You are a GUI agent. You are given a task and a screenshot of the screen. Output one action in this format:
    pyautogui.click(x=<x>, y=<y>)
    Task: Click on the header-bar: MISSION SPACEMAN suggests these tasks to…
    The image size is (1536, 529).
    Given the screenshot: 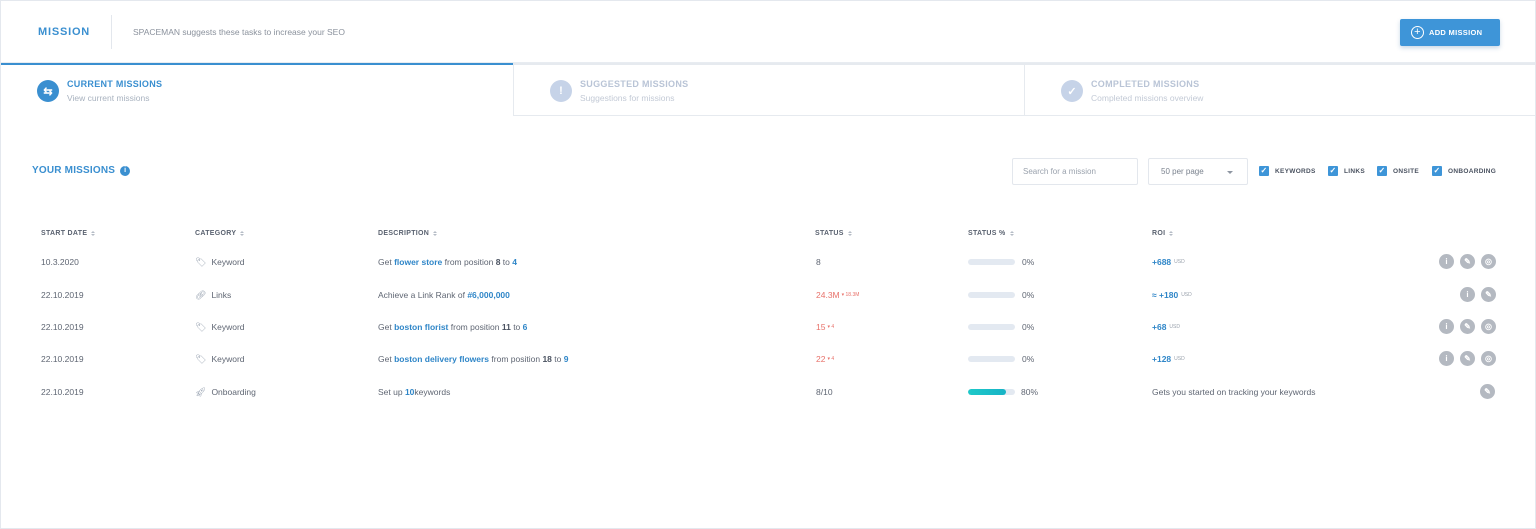 What is the action you would take?
    pyautogui.click(x=768, y=32)
    